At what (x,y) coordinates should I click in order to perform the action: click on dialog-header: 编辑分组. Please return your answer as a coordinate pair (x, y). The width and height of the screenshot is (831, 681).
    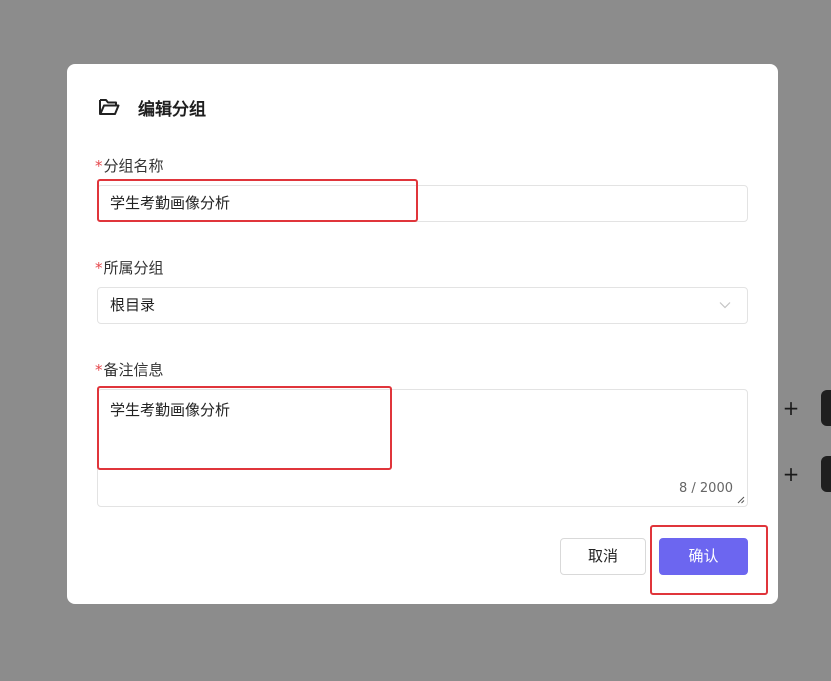
    Looking at the image, I should click on (152, 107).